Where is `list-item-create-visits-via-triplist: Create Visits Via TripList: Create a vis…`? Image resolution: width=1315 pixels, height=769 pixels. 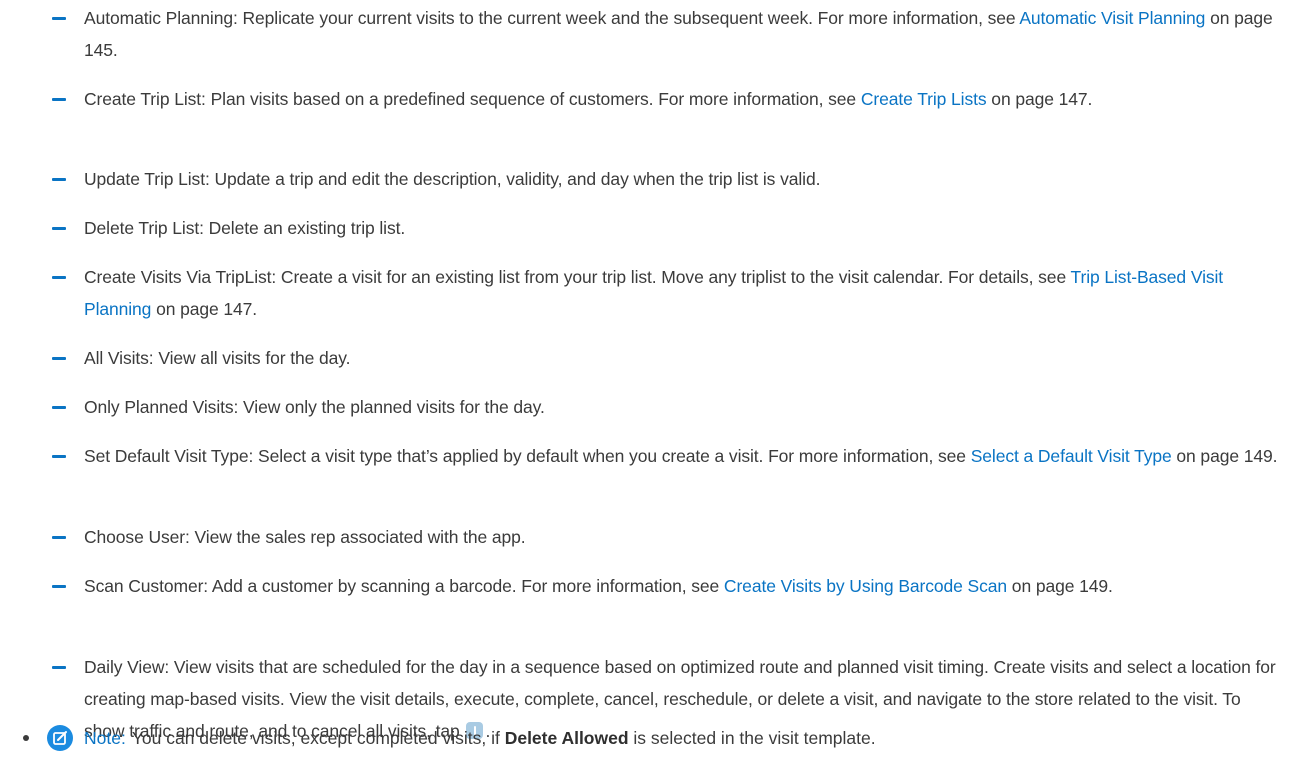
list-item-create-visits-via-triplist: Create Visits Via TripList: Create a vis… is located at coordinates (681, 293).